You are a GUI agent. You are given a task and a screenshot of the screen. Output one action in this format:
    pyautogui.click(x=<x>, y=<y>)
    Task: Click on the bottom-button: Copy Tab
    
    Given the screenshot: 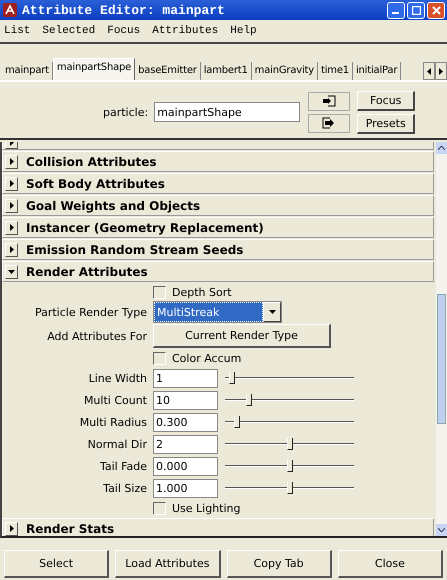 What is the action you would take?
    pyautogui.click(x=279, y=564)
    